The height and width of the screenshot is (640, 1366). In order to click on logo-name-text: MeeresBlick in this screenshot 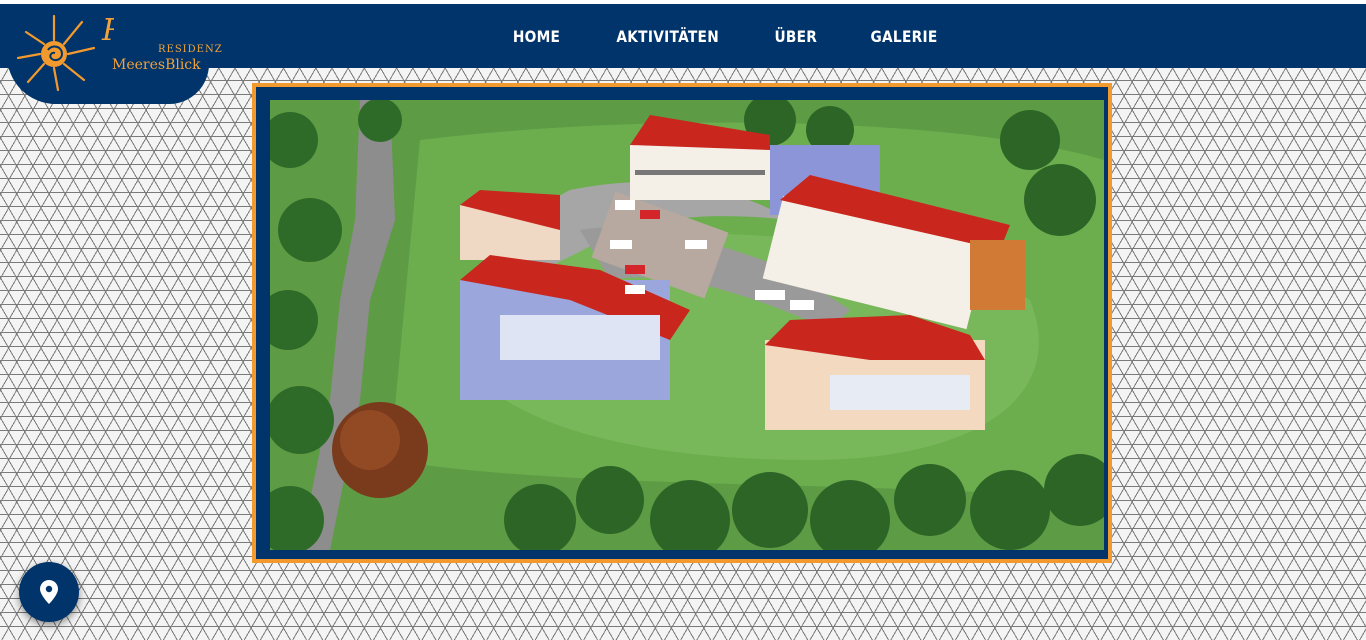, I will do `click(156, 65)`.